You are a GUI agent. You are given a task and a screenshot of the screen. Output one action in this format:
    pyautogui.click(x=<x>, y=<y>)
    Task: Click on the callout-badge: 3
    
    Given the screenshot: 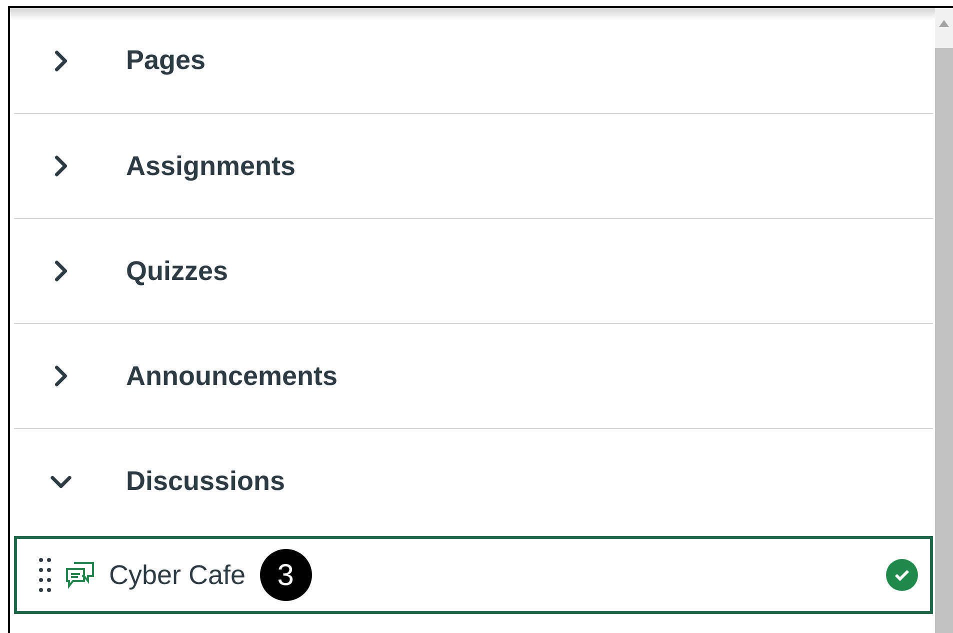 What is the action you would take?
    pyautogui.click(x=286, y=575)
    